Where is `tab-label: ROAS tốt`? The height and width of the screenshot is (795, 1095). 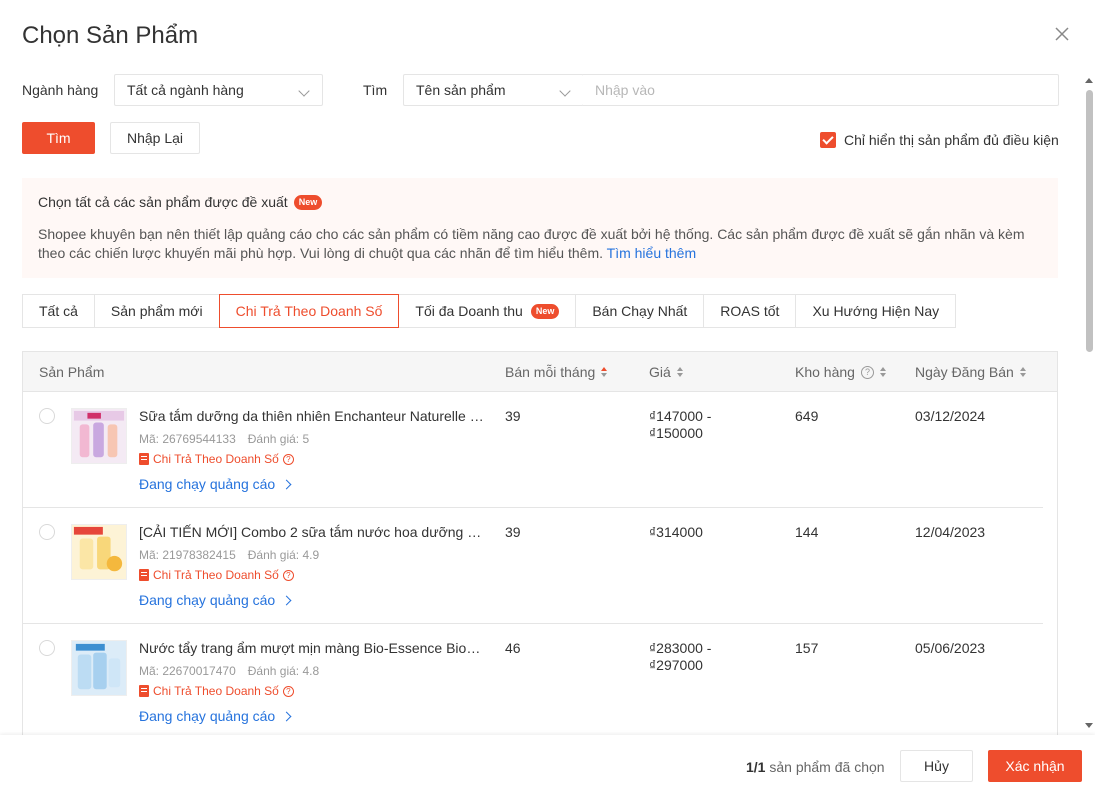 tab-label: ROAS tốt is located at coordinates (750, 311).